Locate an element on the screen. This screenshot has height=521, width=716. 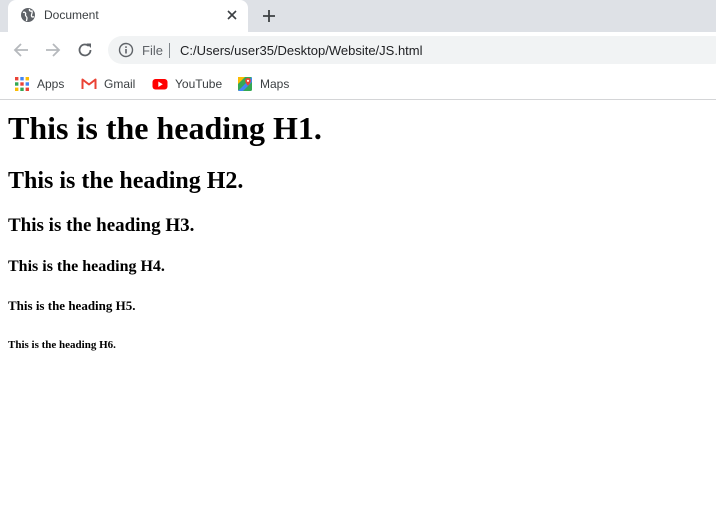
bookmark-label: YouTube is located at coordinates (199, 84).